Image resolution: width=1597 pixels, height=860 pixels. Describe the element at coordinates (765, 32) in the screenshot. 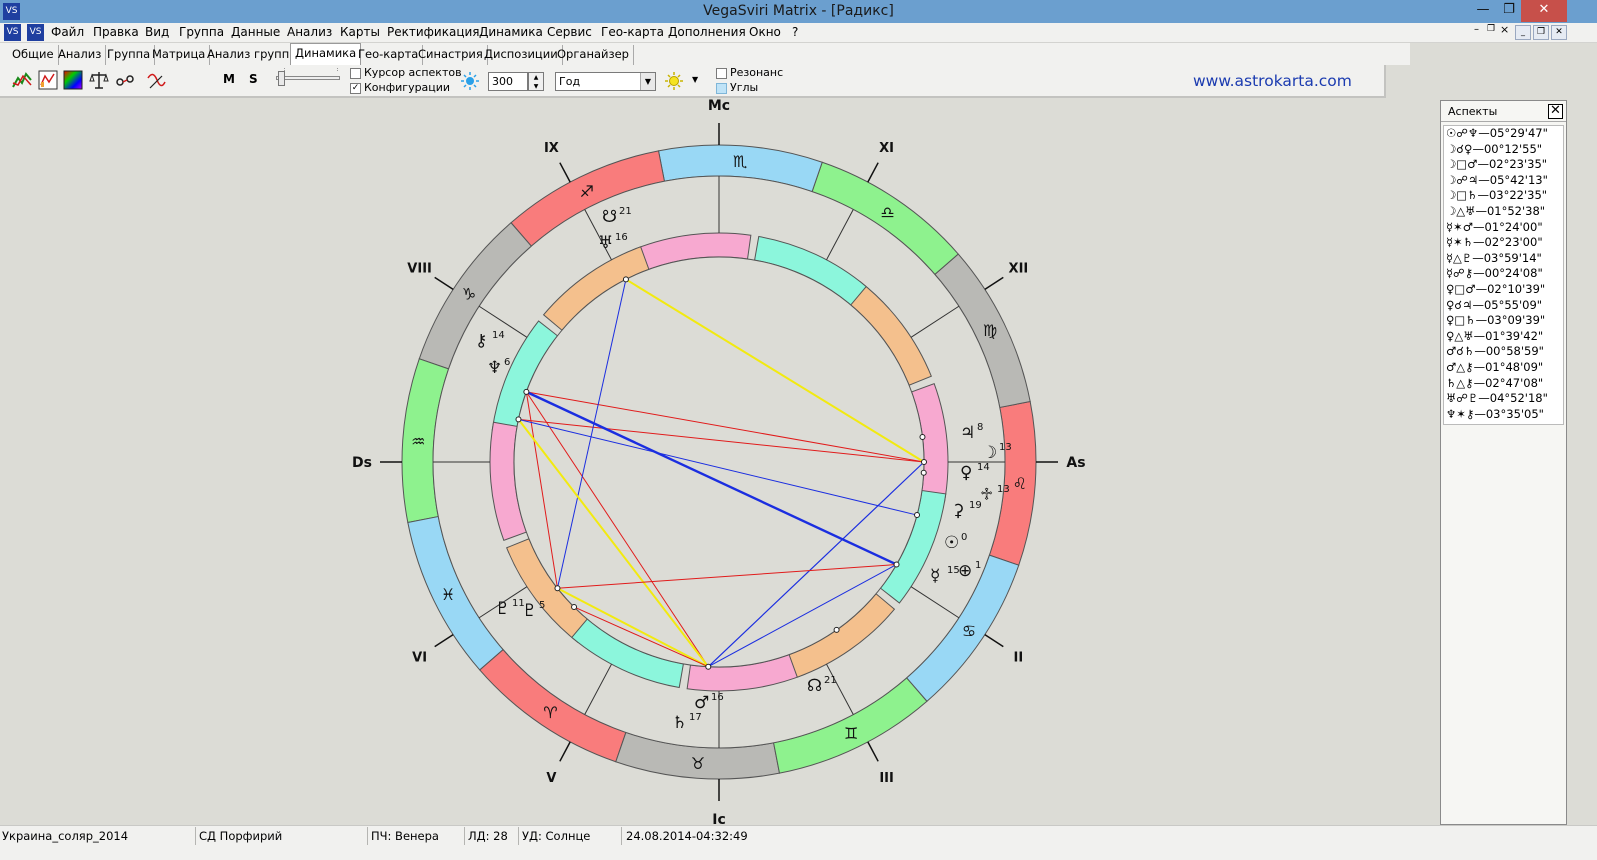

I see `menu-window: Окно` at that location.